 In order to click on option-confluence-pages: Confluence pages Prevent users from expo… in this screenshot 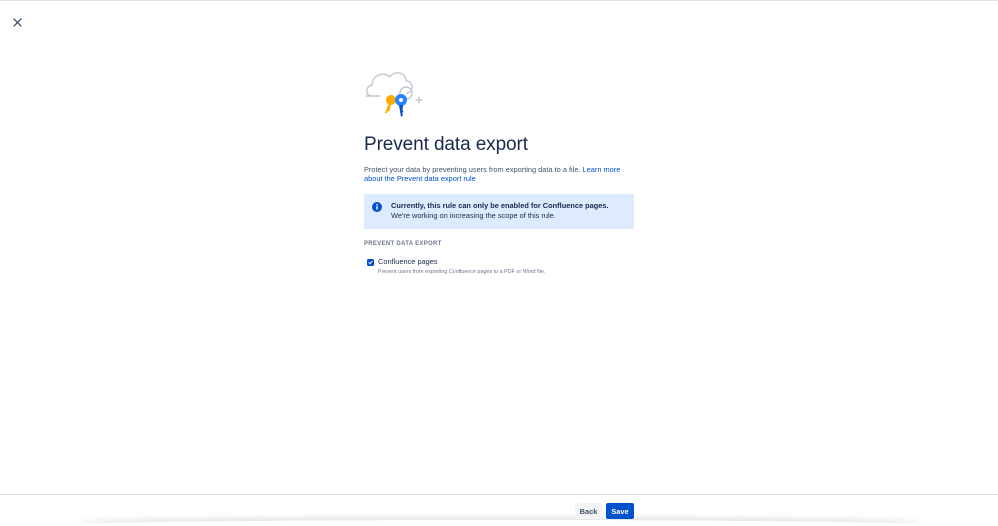, I will do `click(499, 266)`.